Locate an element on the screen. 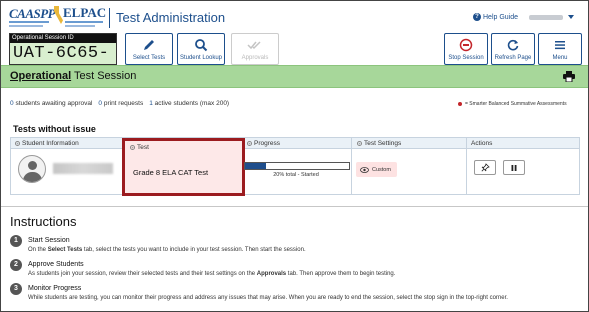 Image resolution: width=589 pixels, height=312 pixels. step-number: 1 is located at coordinates (16, 241).